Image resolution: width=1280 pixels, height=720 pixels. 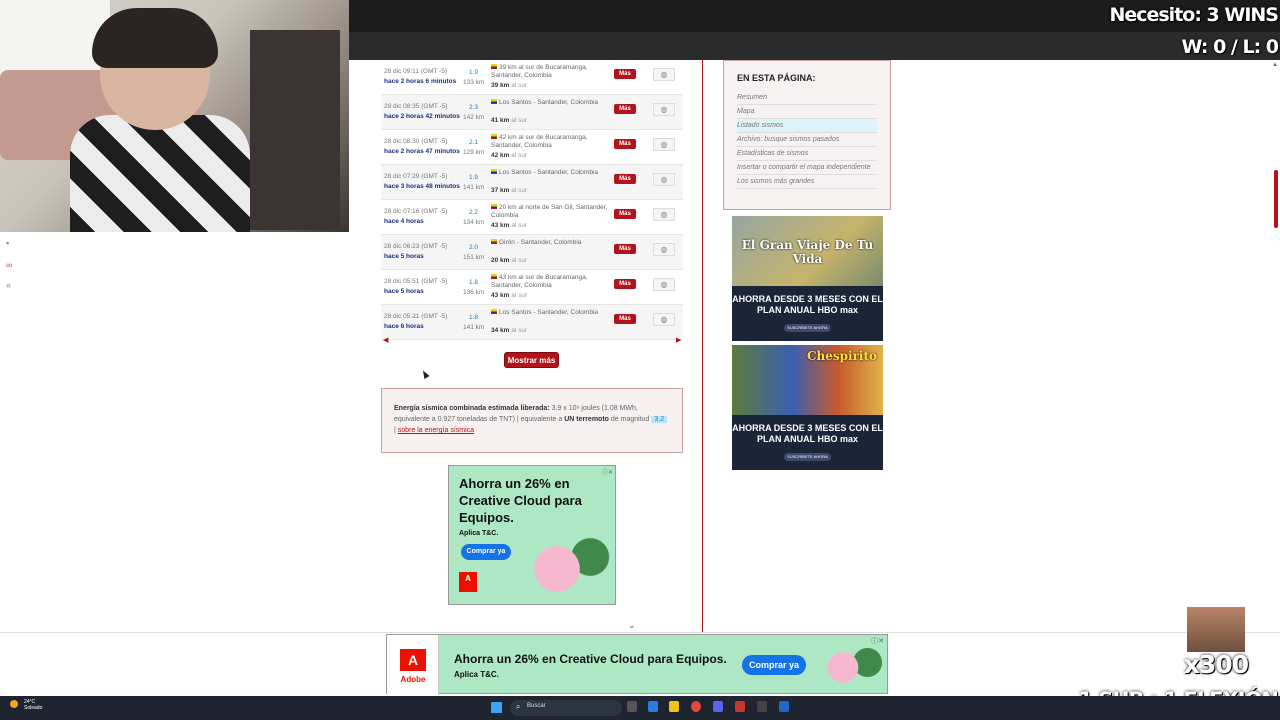 What do you see at coordinates (807, 182) in the screenshot?
I see `toc-link: Los sismos más grandes` at bounding box center [807, 182].